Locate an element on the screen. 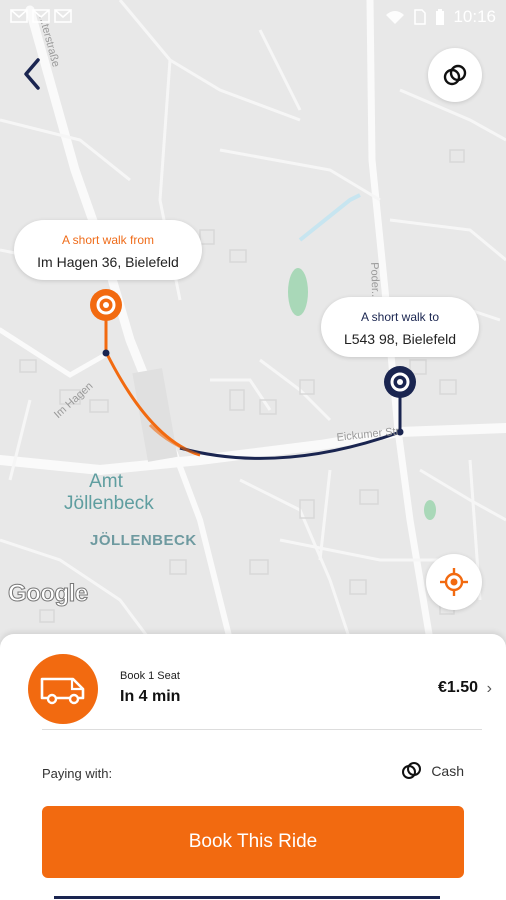  paying-with-label: Paying with: is located at coordinates (77, 773).